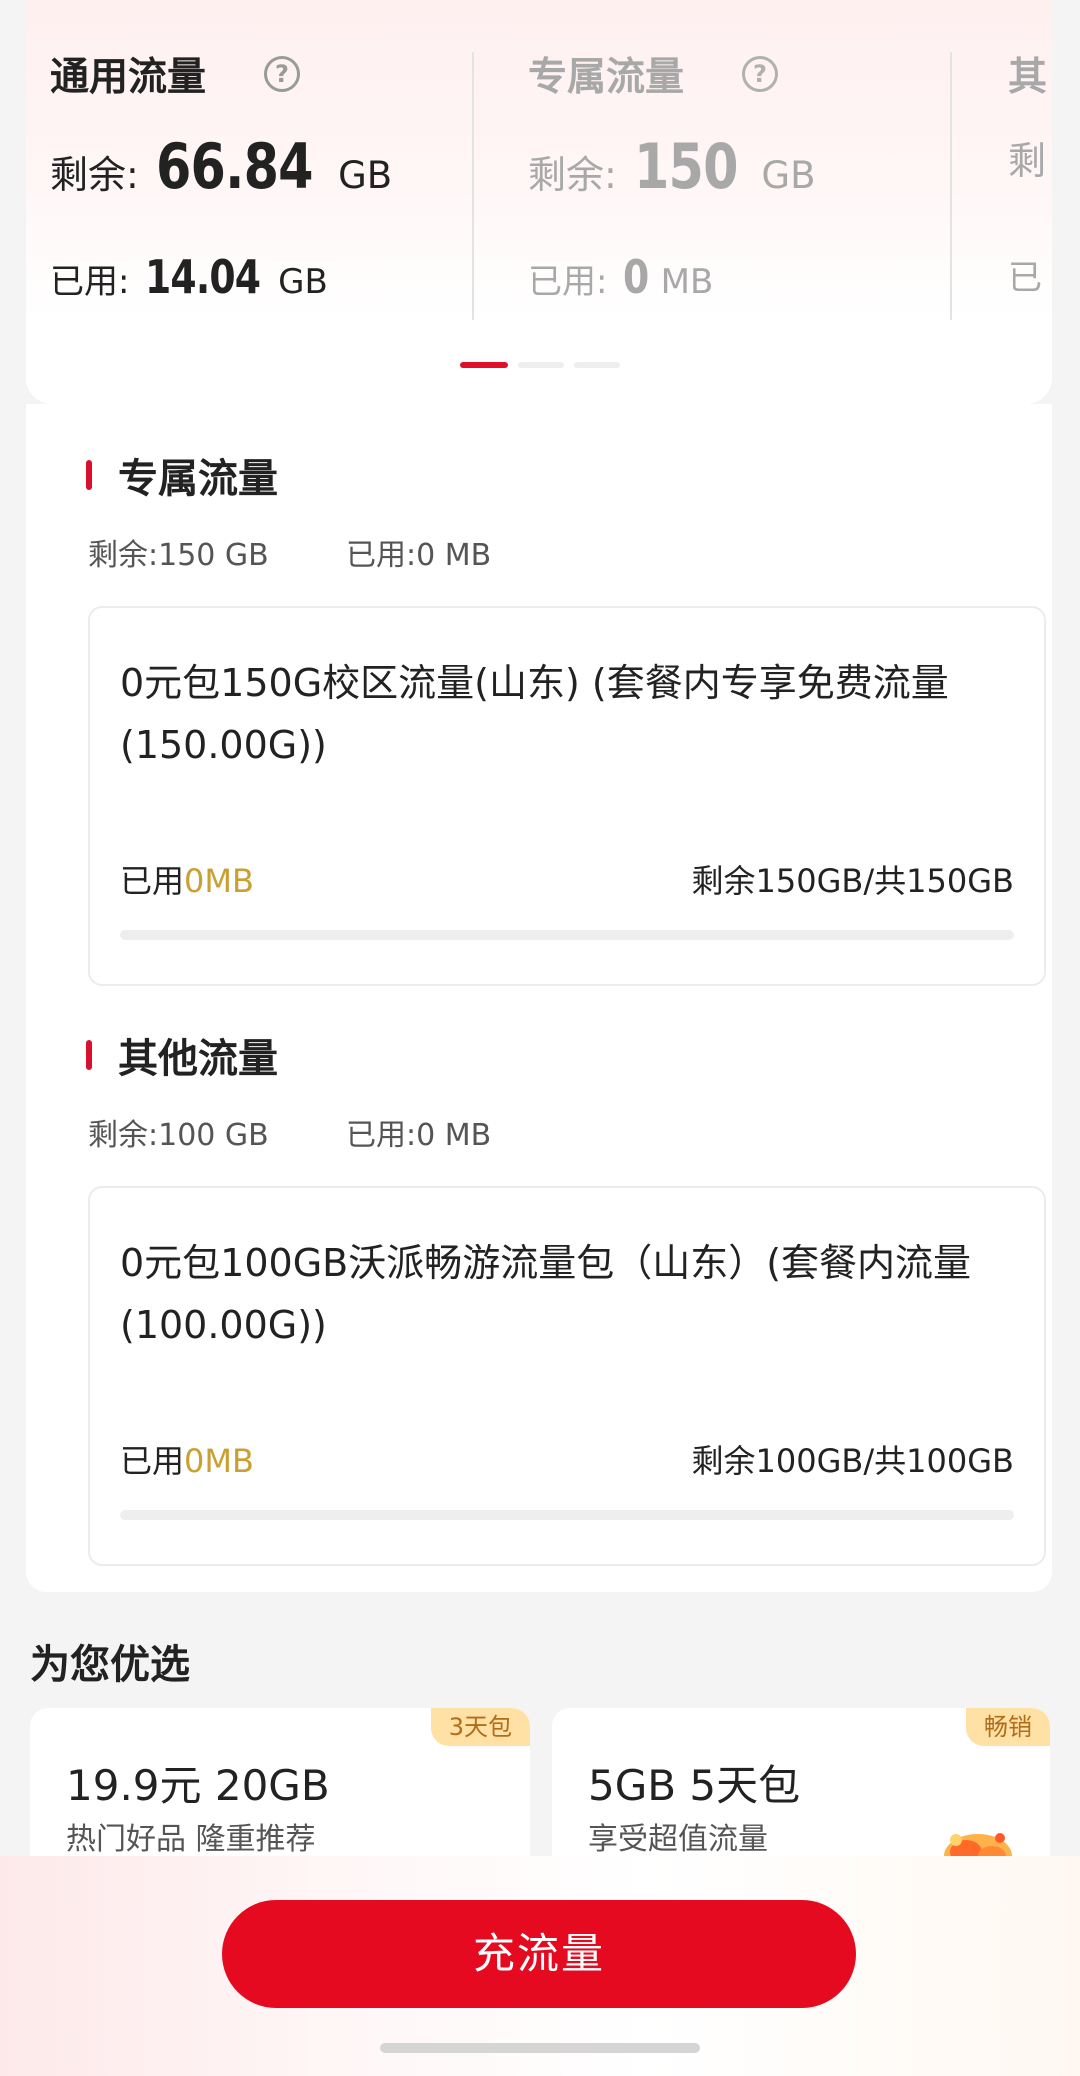 The image size is (1080, 2076). I want to click on recommend-item-subtitle: 热门好品 隆重推荐, so click(191, 1839).